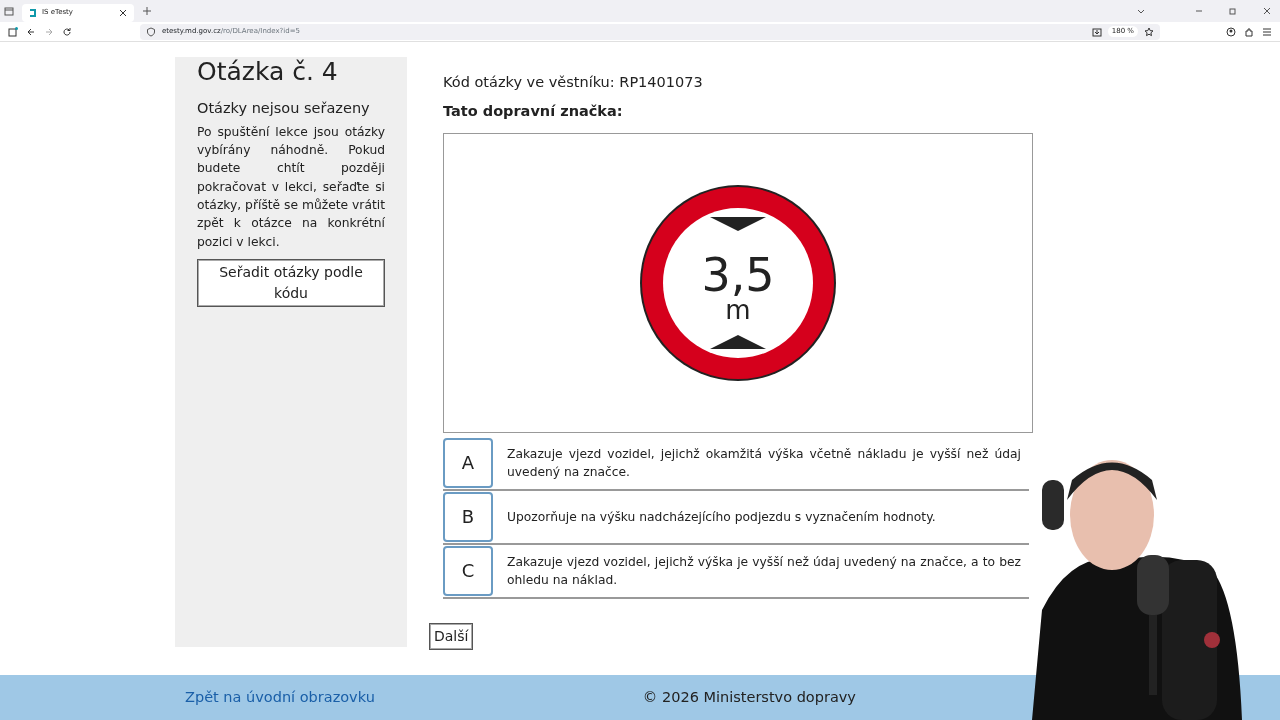 This screenshot has height=720, width=1280. Describe the element at coordinates (268, 71) in the screenshot. I see `question-number-heading: Otázka č. 4` at that location.